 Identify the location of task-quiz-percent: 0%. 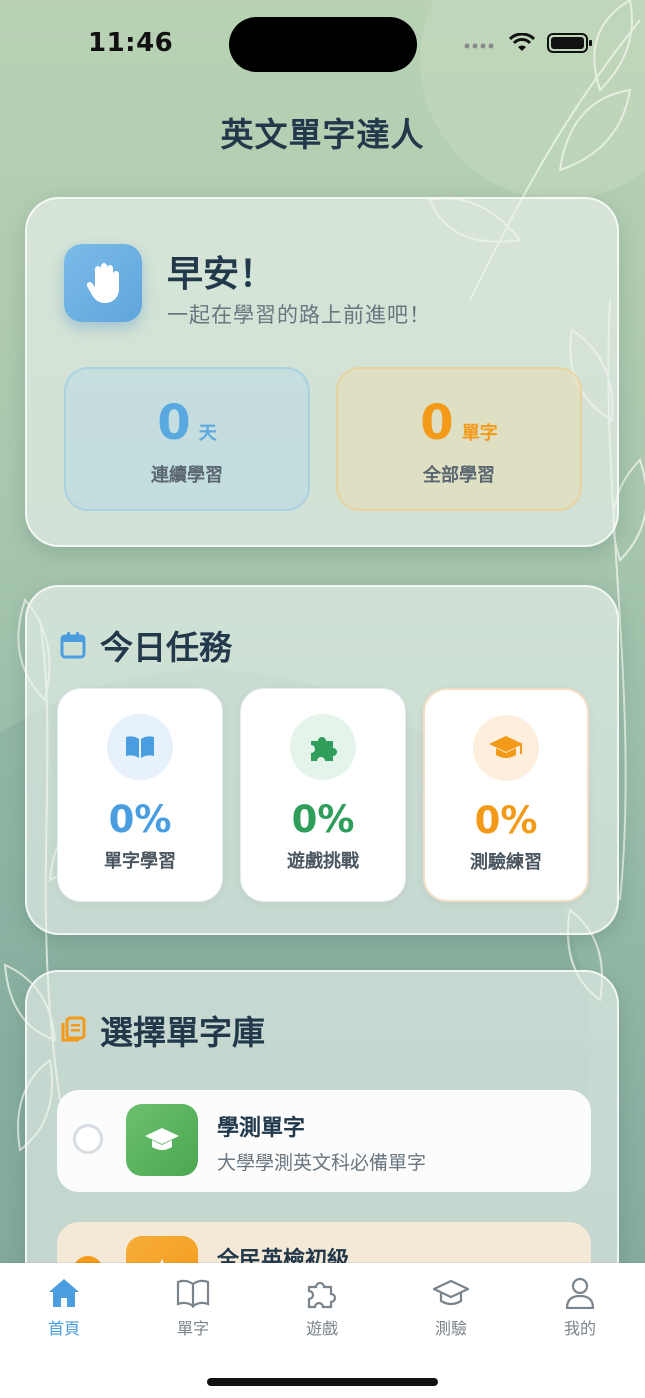
(506, 820).